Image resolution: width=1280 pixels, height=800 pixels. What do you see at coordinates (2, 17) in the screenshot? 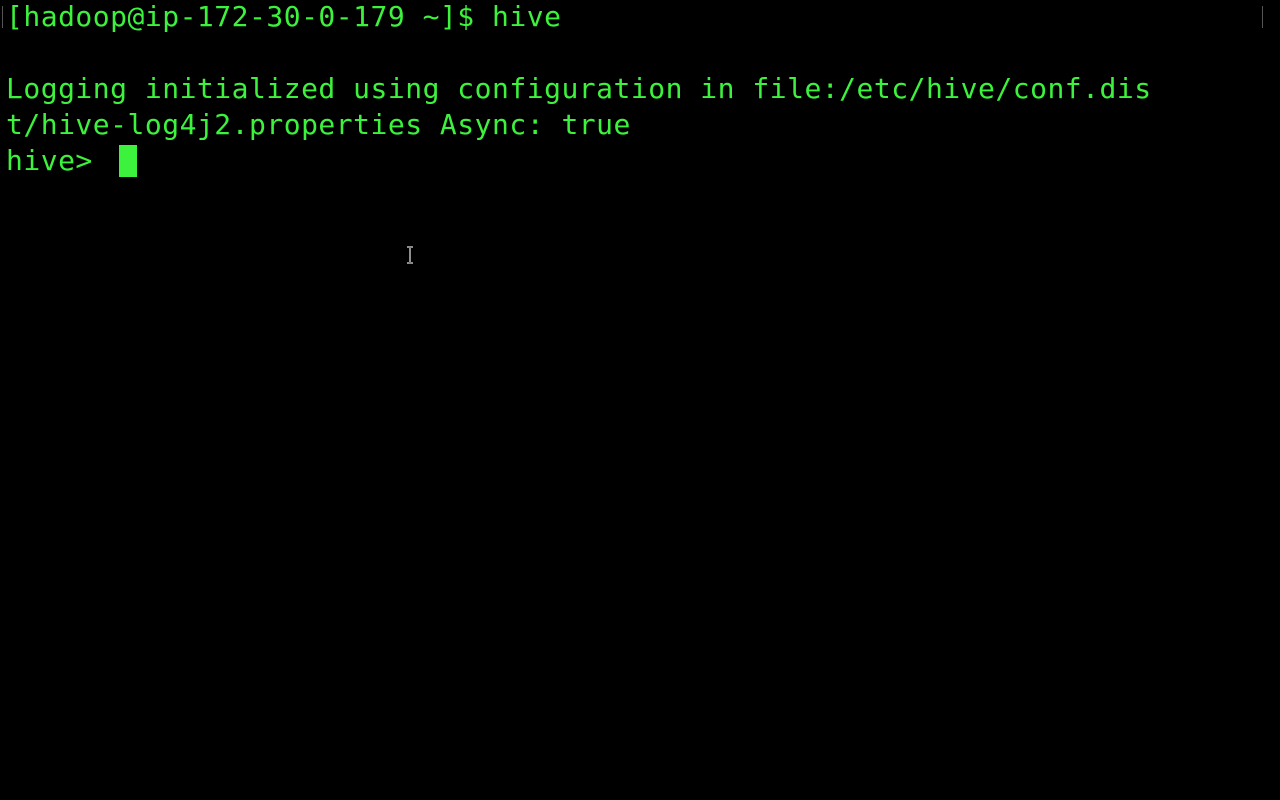
I see `left-edge-marker` at bounding box center [2, 17].